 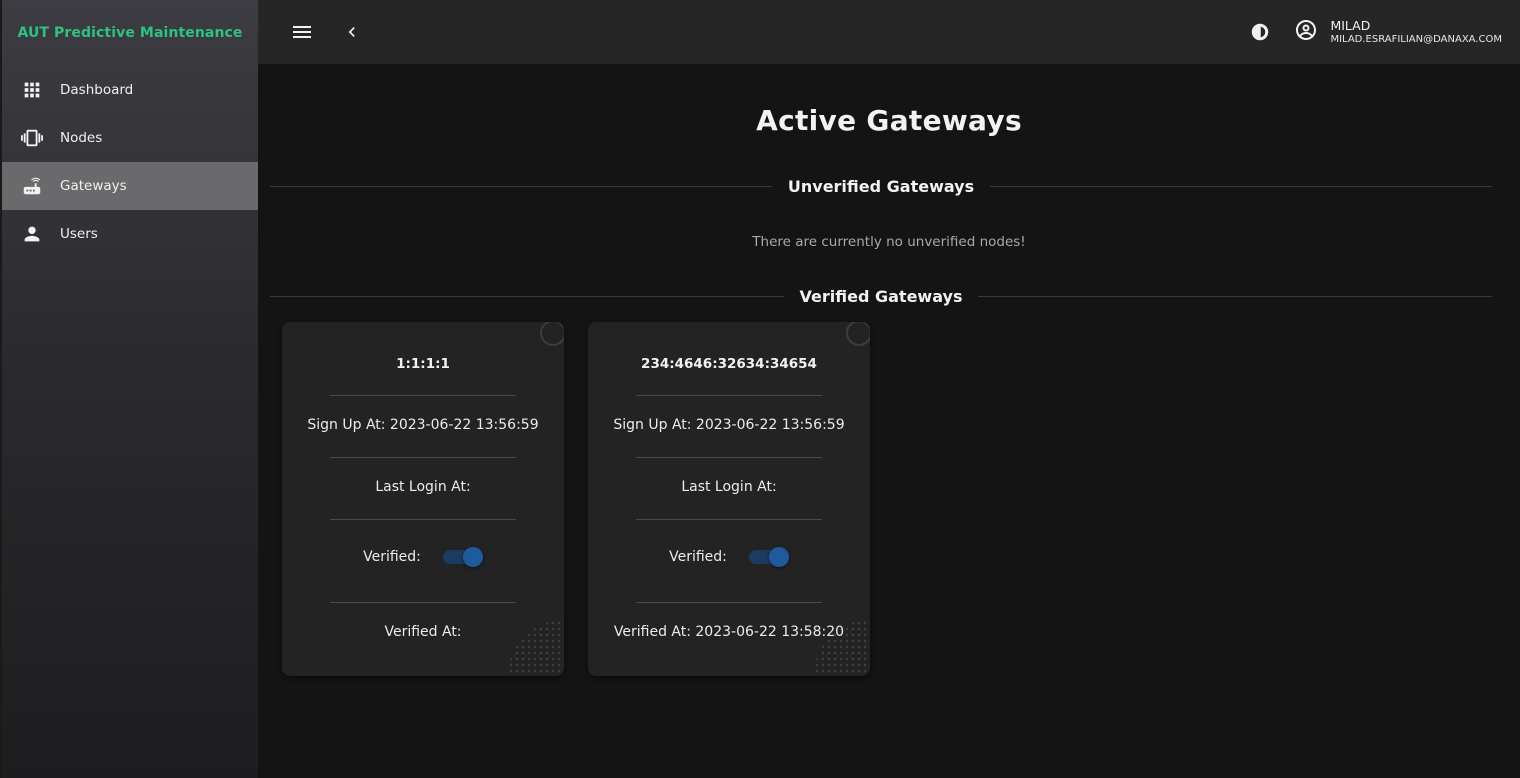 I want to click on menu-button, so click(x=302, y=32).